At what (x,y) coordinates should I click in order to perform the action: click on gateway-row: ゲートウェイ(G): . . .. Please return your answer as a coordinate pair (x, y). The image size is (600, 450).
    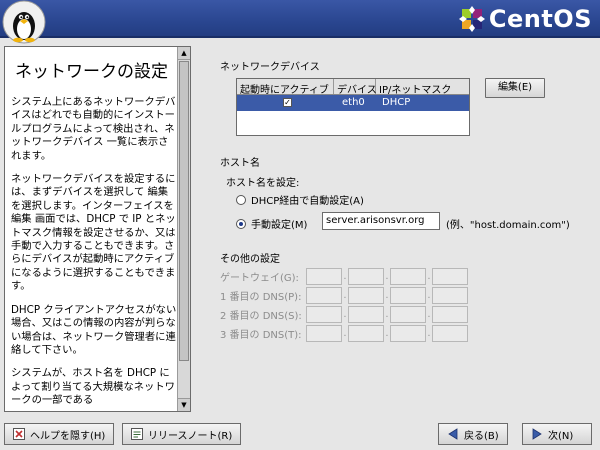
    Looking at the image, I should click on (344, 276).